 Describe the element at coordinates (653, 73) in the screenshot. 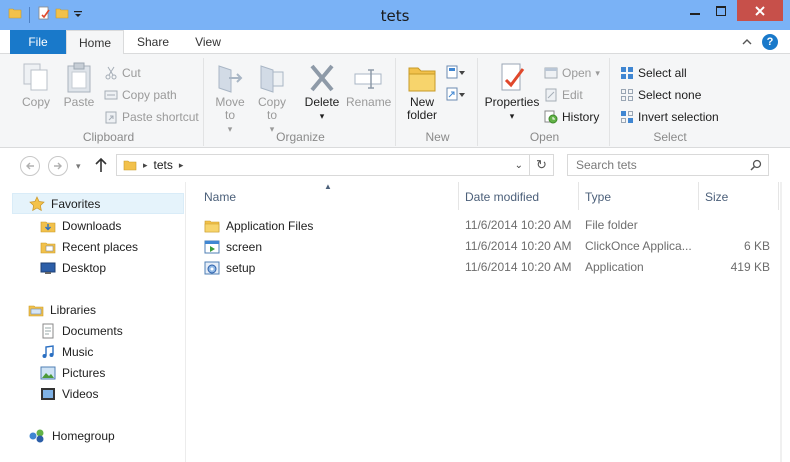

I see `select-all-button: Select all` at that location.